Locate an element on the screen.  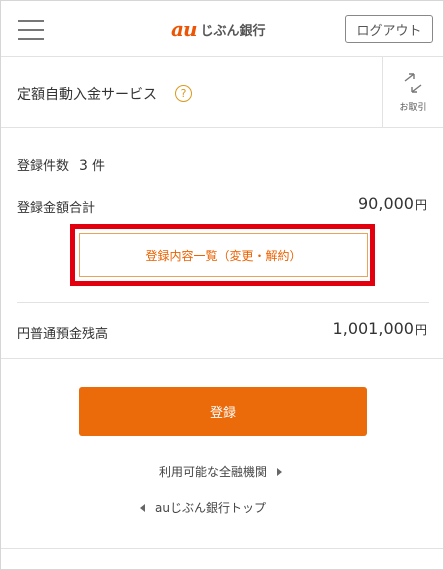
total-amount: 90,000 円 is located at coordinates (392, 203).